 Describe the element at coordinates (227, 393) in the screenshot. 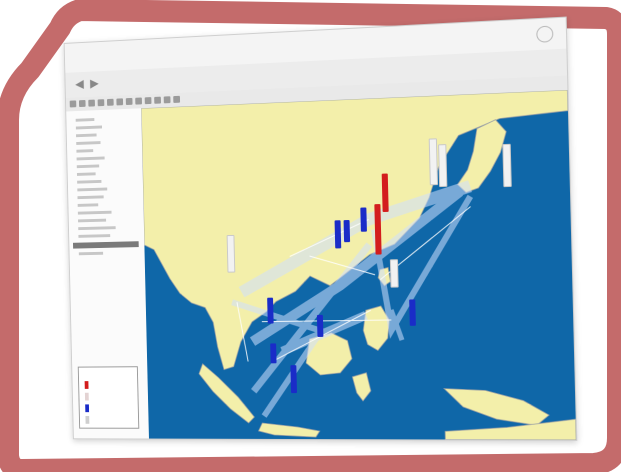

I see `sumatra-landmass` at that location.